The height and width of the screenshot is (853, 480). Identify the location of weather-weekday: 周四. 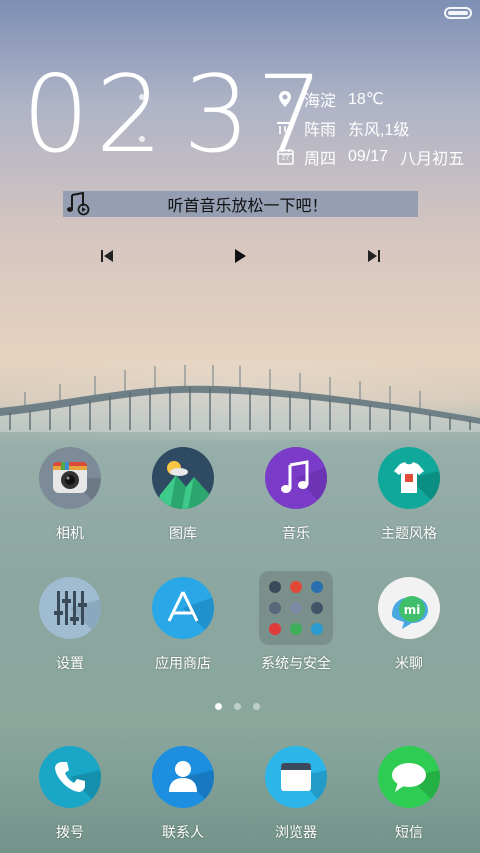
(320, 159).